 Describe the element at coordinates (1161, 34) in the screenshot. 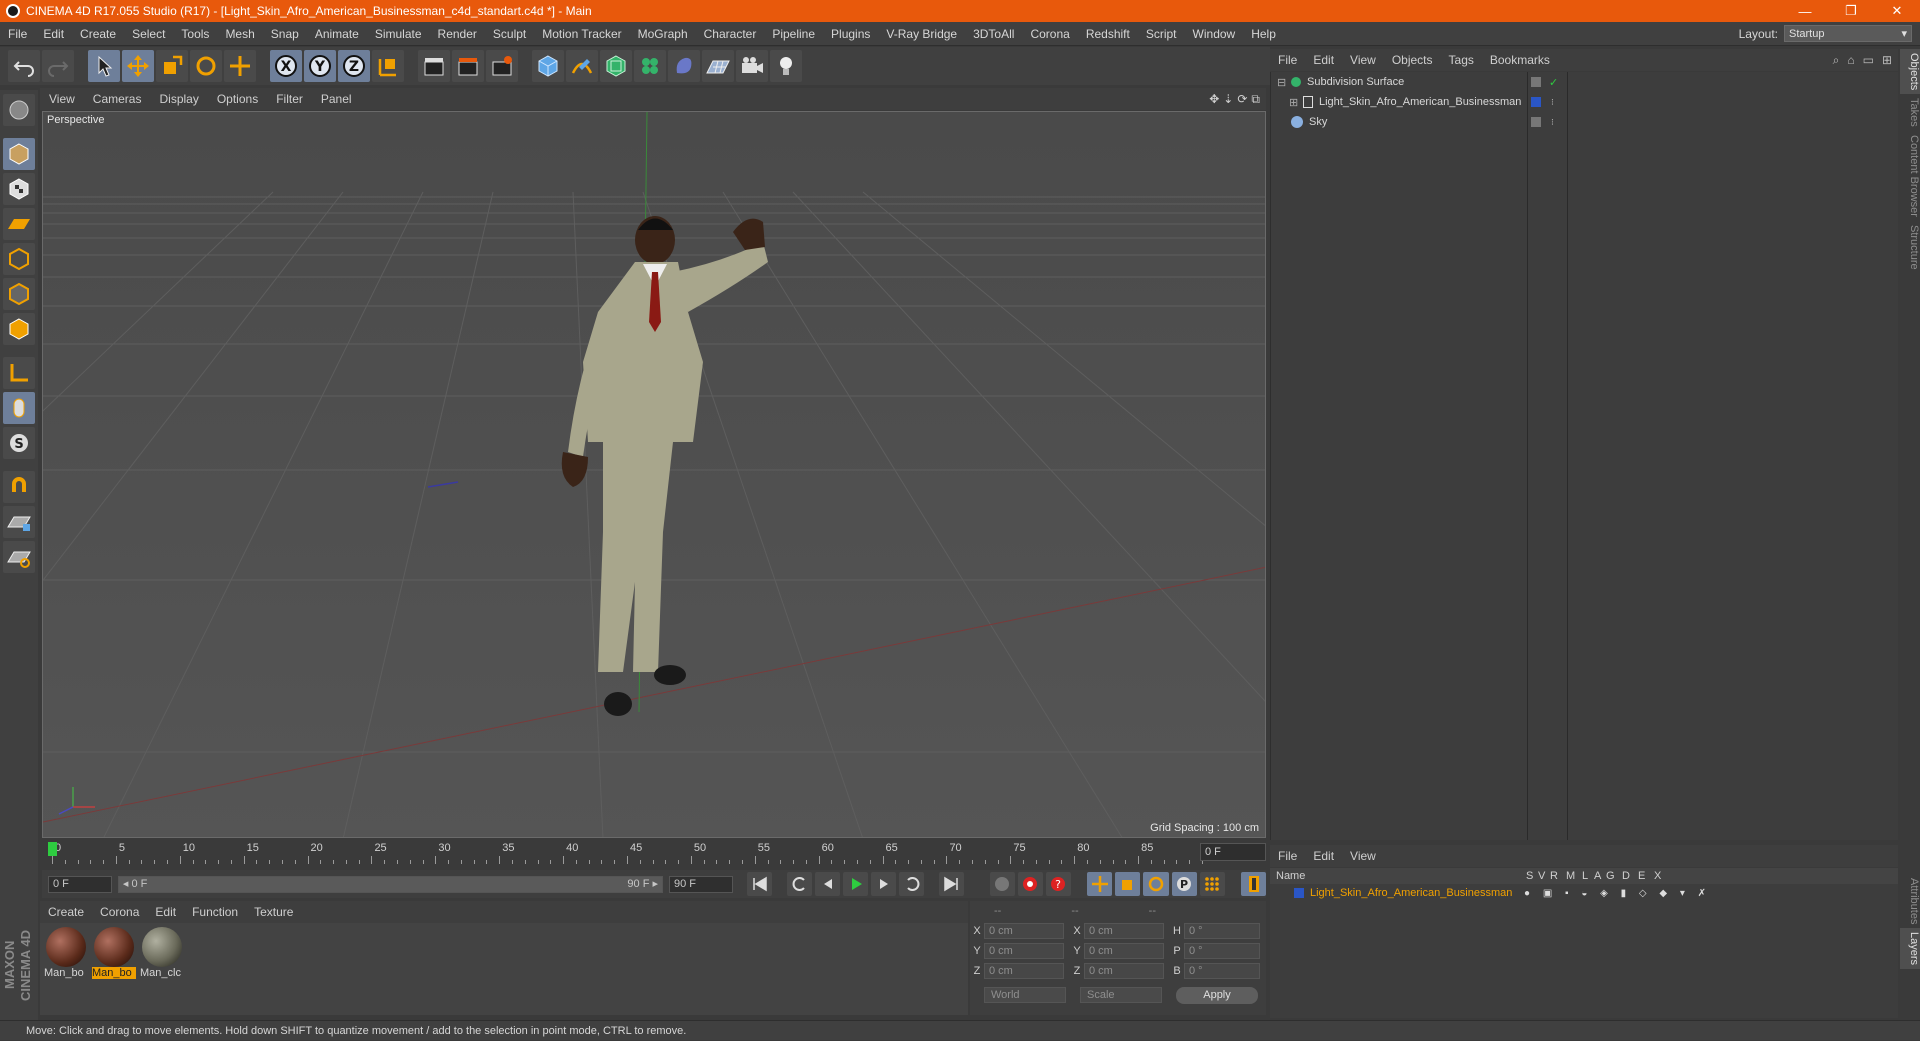

I see `menu-script: Script` at that location.